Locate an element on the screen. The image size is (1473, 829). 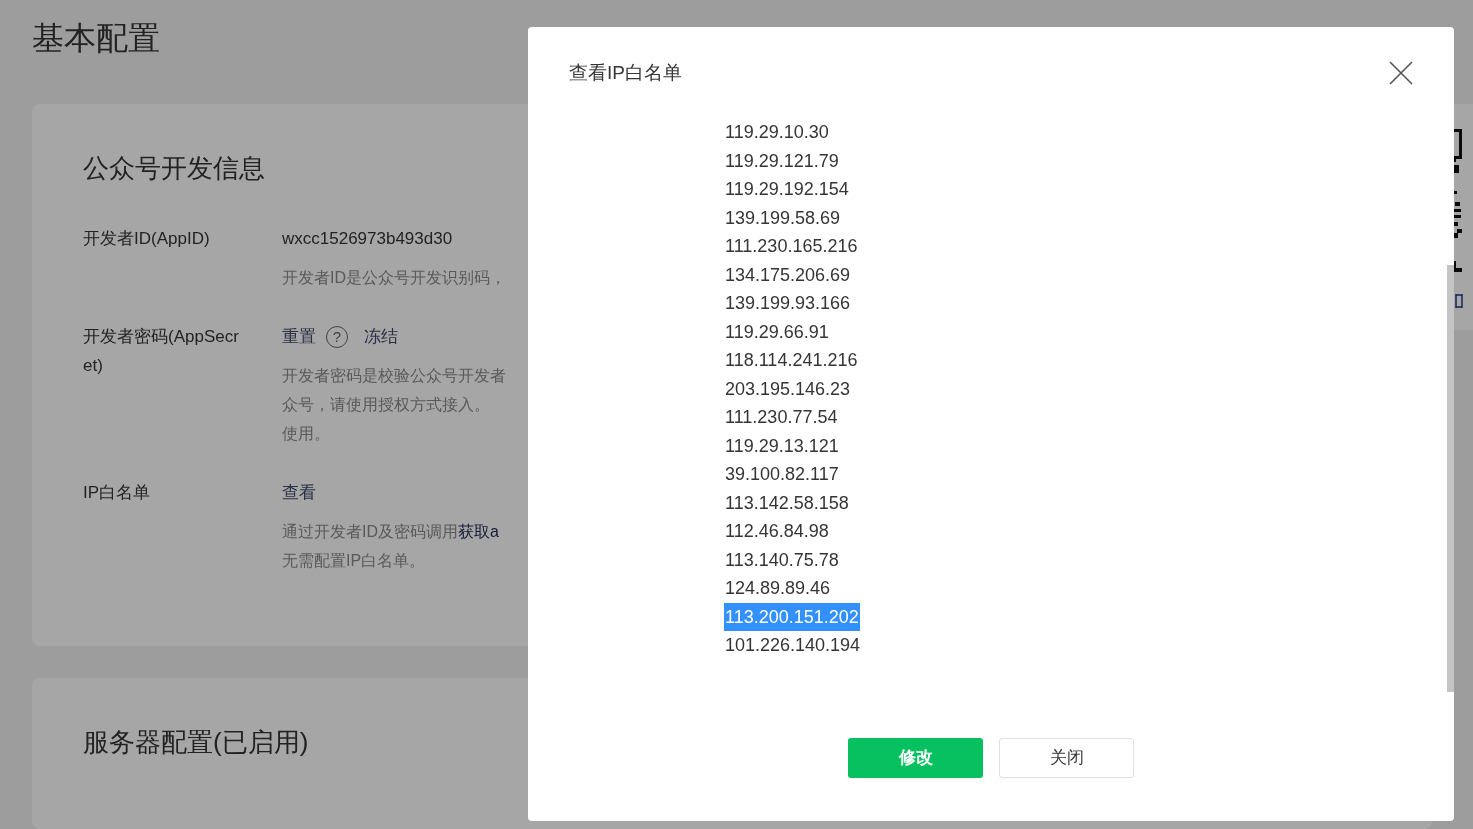
scrollbar is located at coordinates (1450, 478).